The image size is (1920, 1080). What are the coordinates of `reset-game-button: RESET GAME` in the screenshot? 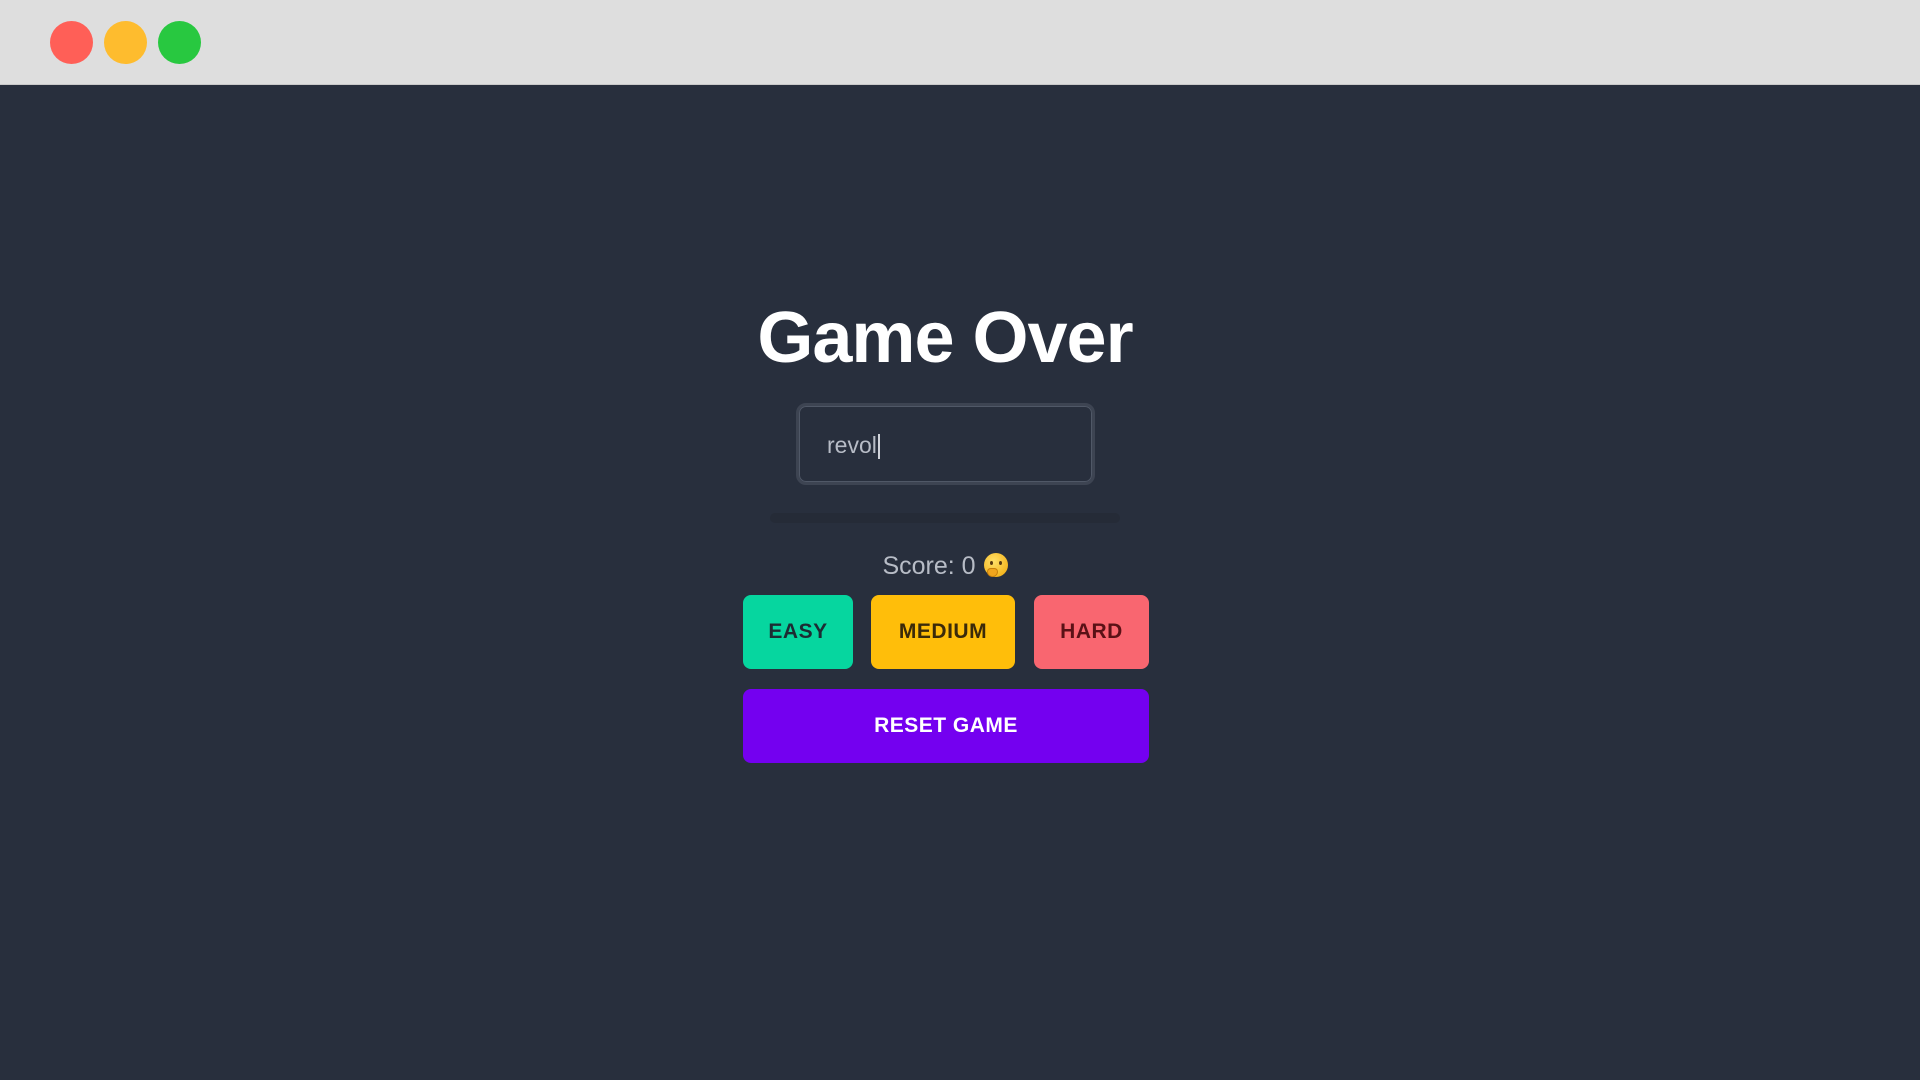 It's located at (946, 726).